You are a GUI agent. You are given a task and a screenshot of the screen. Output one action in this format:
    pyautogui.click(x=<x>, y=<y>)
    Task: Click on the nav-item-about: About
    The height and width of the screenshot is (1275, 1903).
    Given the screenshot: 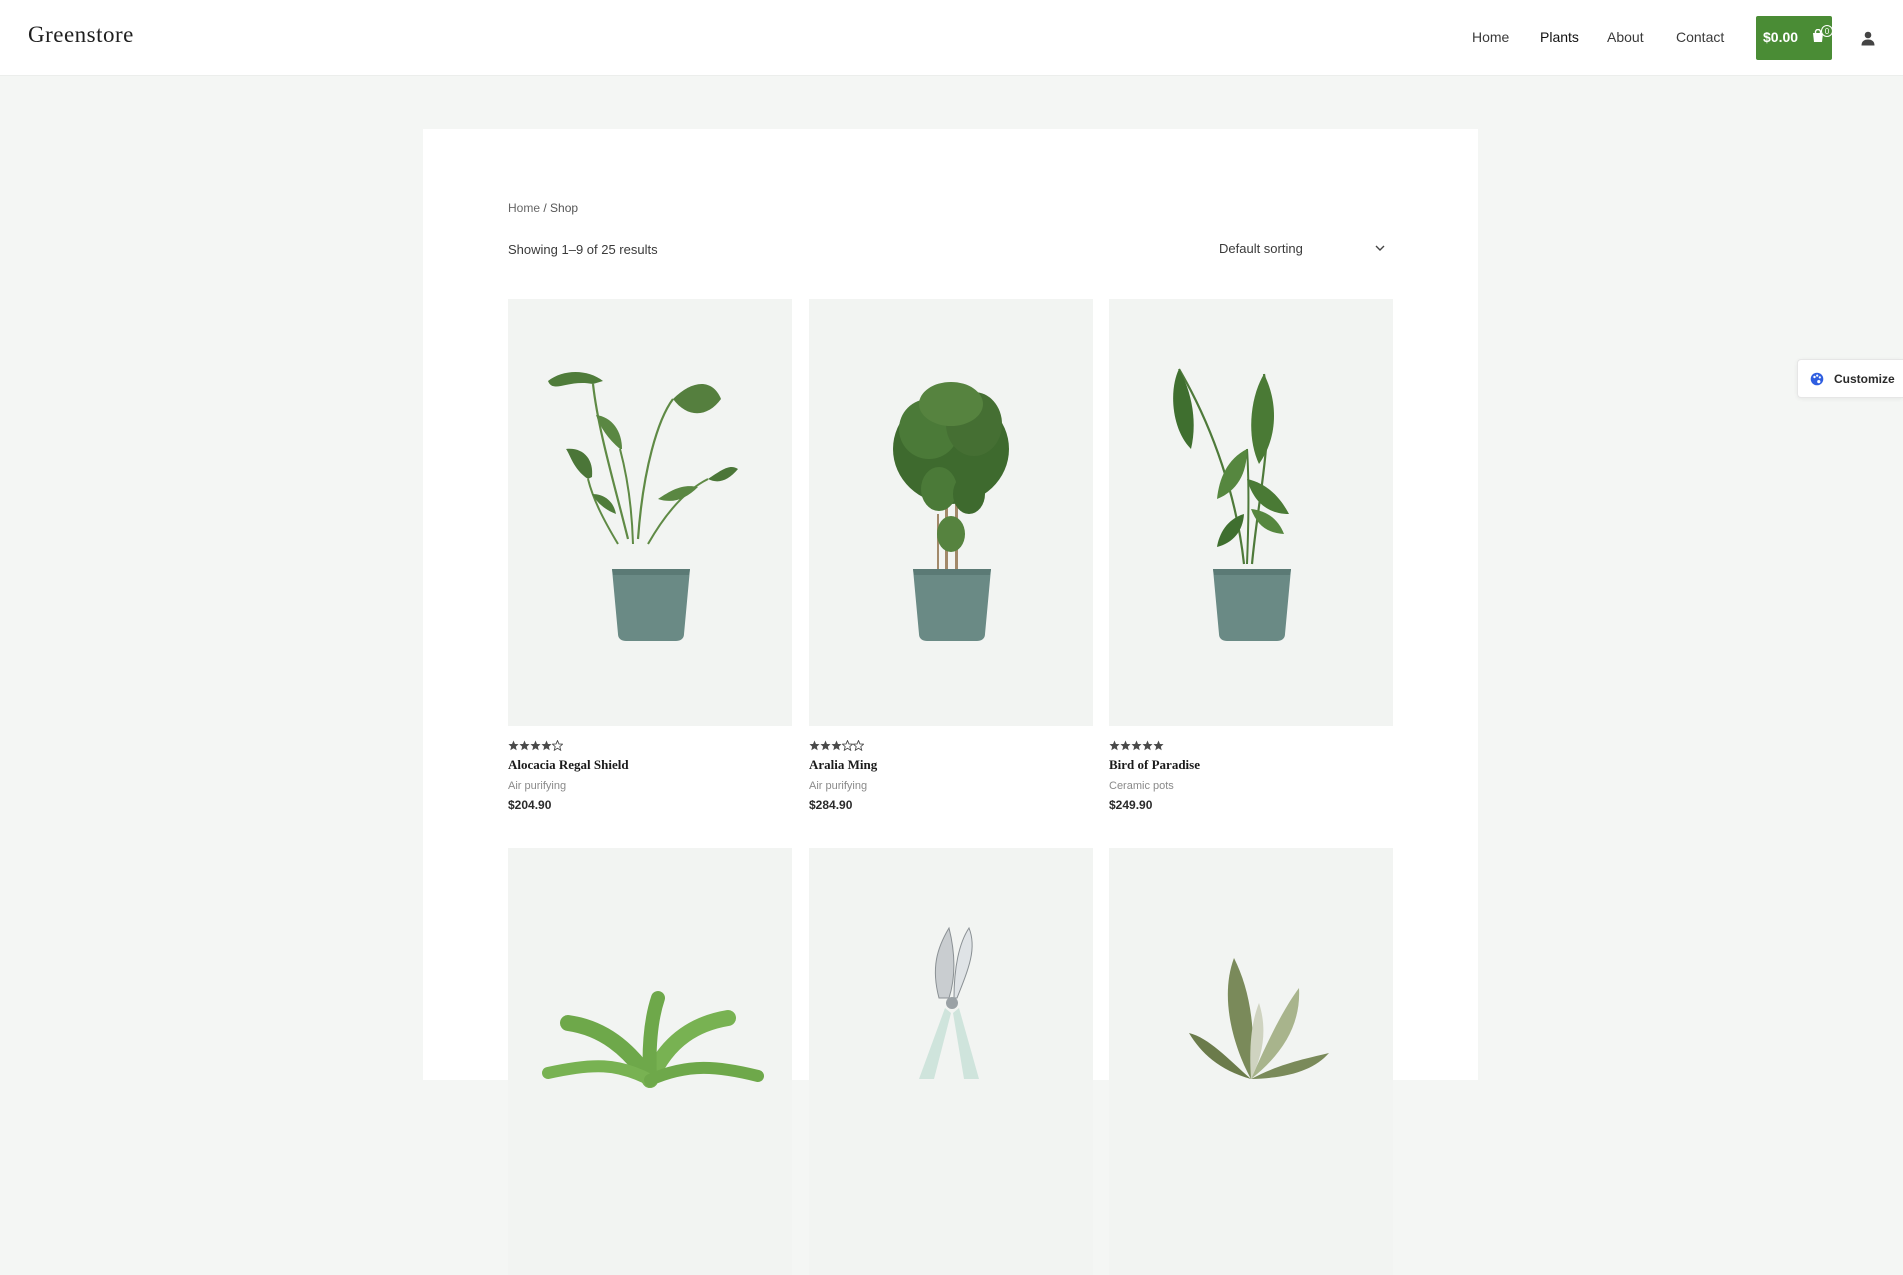 What is the action you would take?
    pyautogui.click(x=1625, y=37)
    